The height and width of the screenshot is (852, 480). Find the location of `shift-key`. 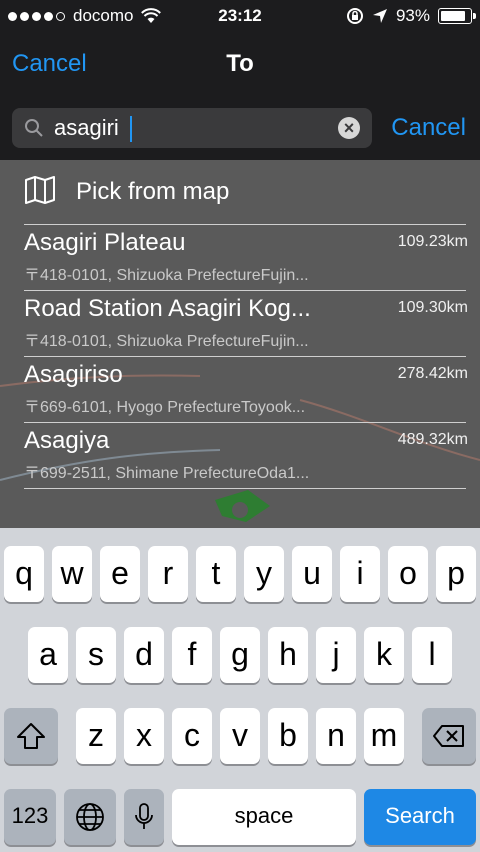

shift-key is located at coordinates (31, 736).